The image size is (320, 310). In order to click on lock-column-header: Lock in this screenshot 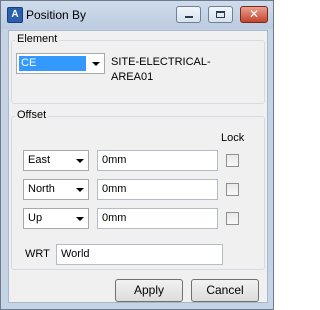, I will do `click(233, 138)`.